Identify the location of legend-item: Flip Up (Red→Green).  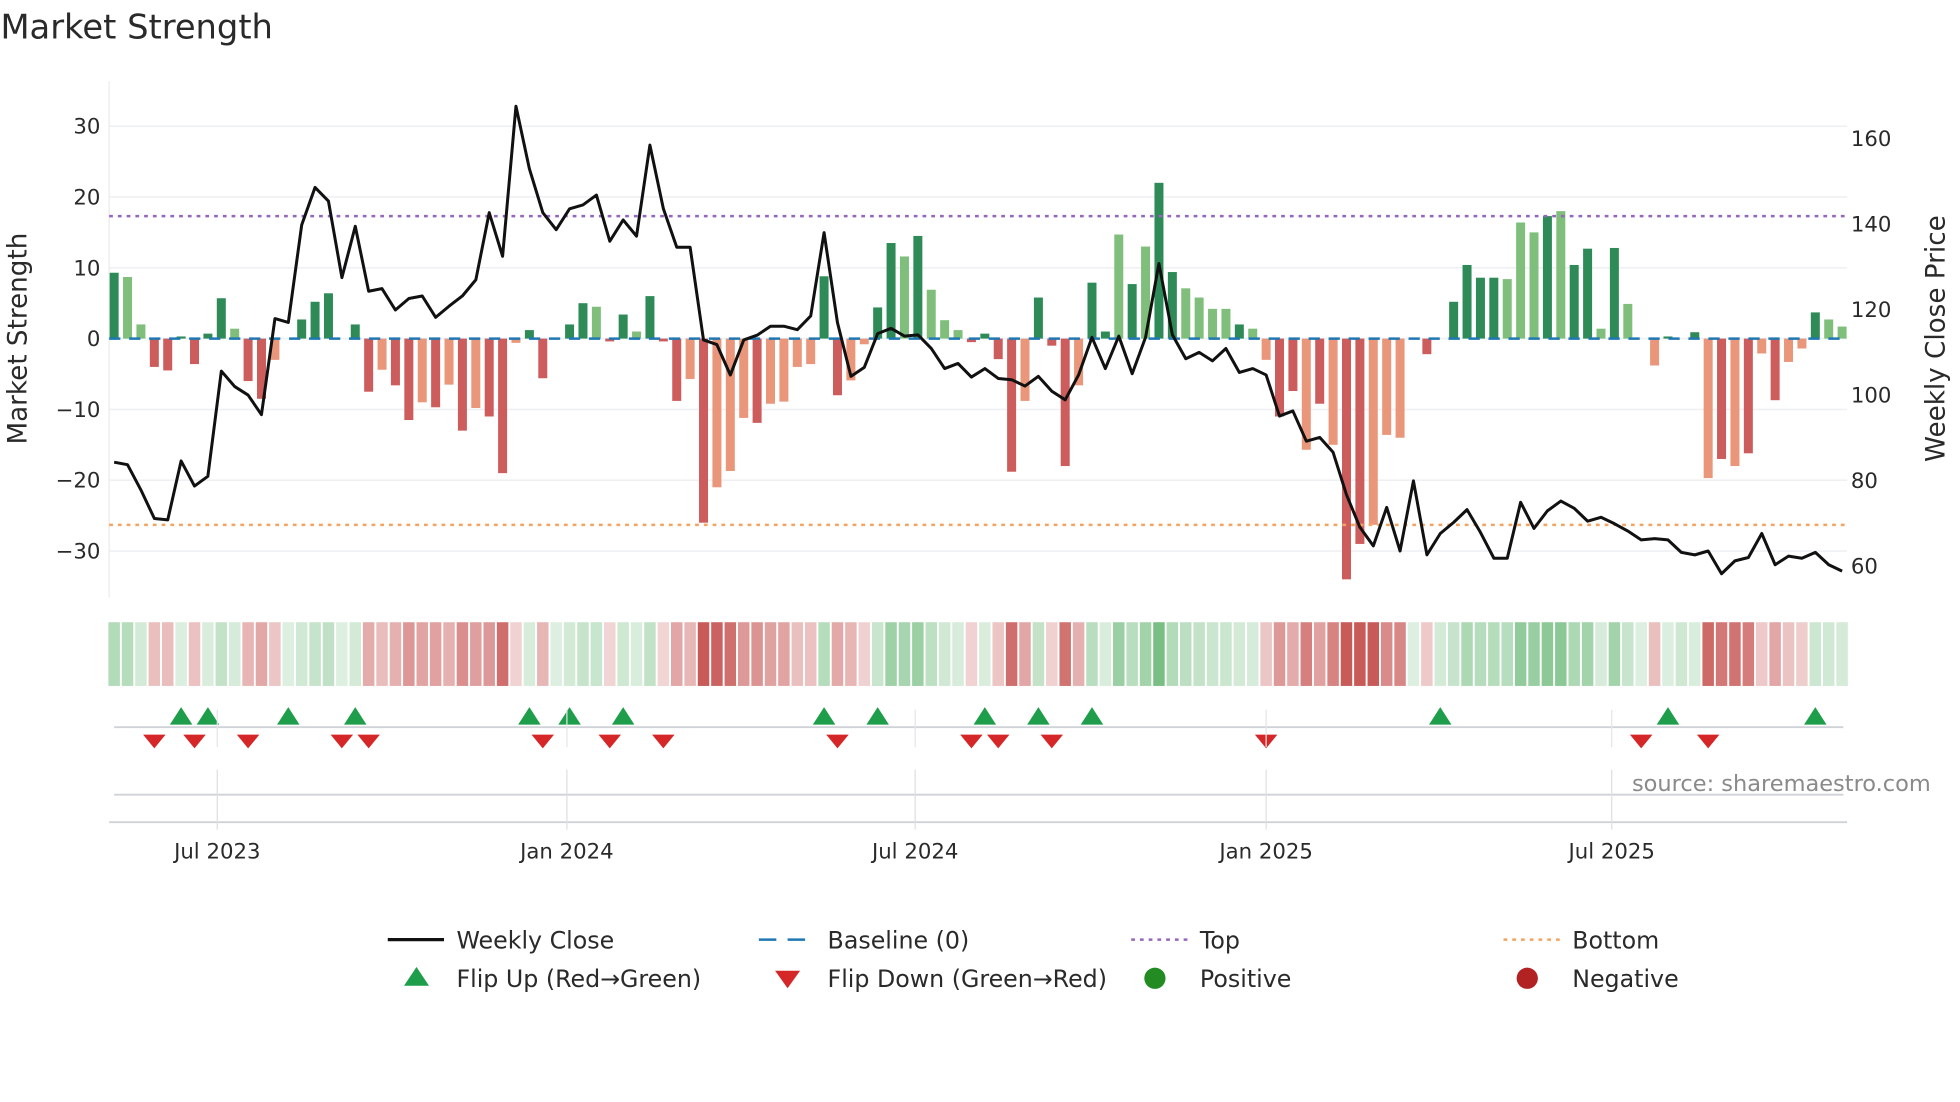
(552, 979).